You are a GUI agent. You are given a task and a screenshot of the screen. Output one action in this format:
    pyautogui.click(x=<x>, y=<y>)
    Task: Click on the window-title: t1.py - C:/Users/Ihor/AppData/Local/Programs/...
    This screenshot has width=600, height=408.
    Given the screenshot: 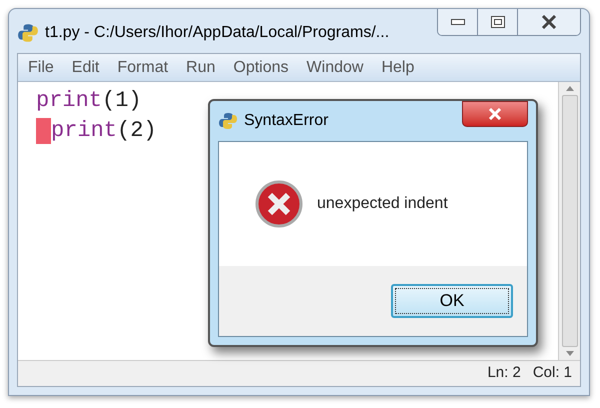 What is the action you would take?
    pyautogui.click(x=217, y=33)
    